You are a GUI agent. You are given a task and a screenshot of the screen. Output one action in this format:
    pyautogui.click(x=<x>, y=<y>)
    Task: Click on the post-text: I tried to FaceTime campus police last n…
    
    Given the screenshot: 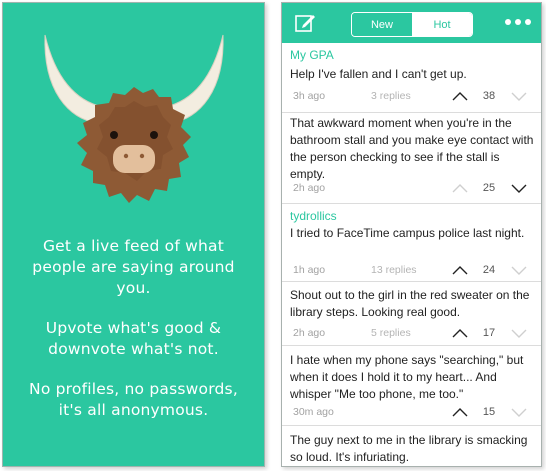 What is the action you would take?
    pyautogui.click(x=407, y=233)
    